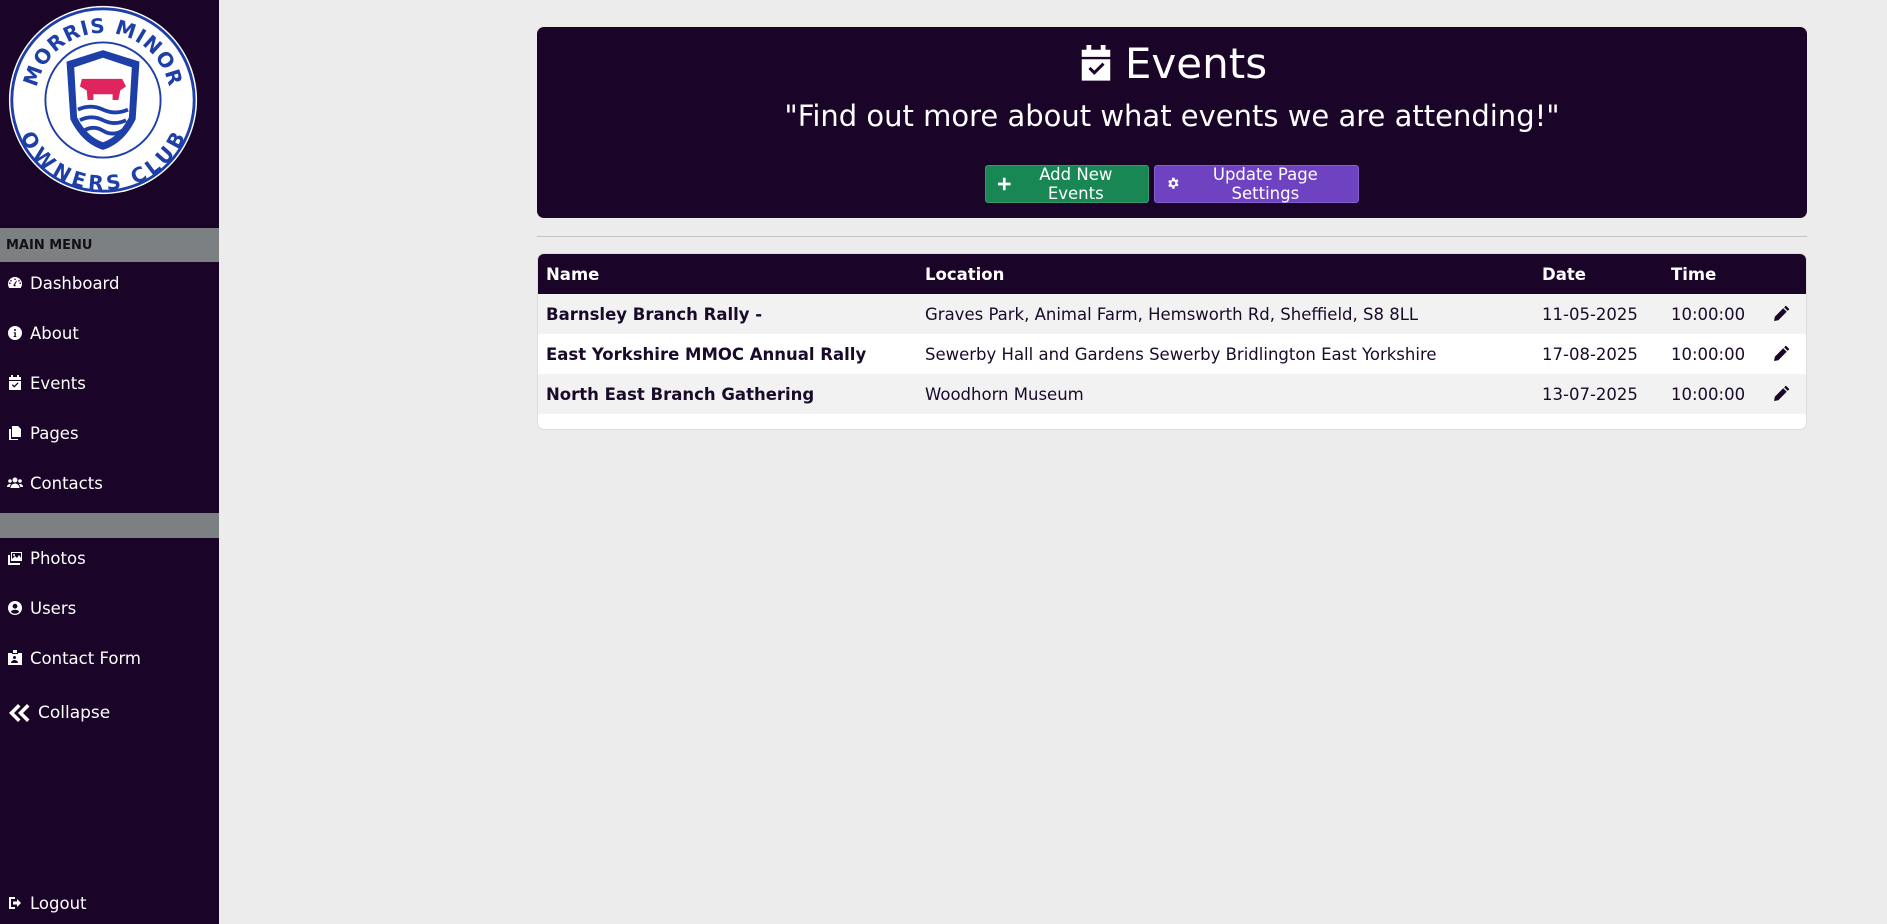  Describe the element at coordinates (1590, 314) in the screenshot. I see `event-date: 11-05-2025` at that location.